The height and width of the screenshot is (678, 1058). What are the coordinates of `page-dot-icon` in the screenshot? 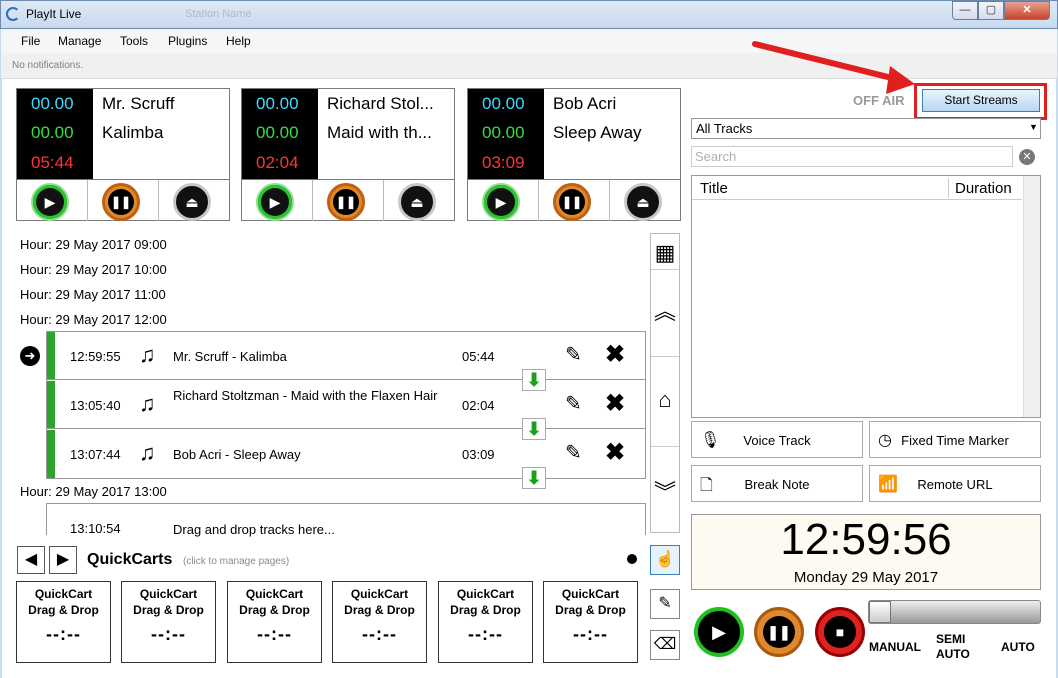 It's located at (632, 559).